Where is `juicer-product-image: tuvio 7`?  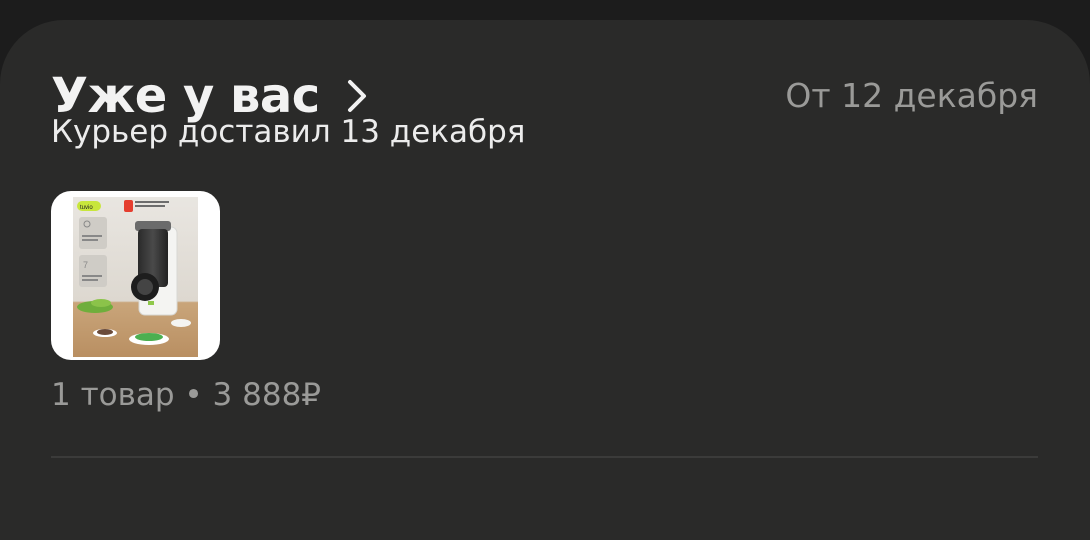
juicer-product-image: tuvio 7 is located at coordinates (135, 277).